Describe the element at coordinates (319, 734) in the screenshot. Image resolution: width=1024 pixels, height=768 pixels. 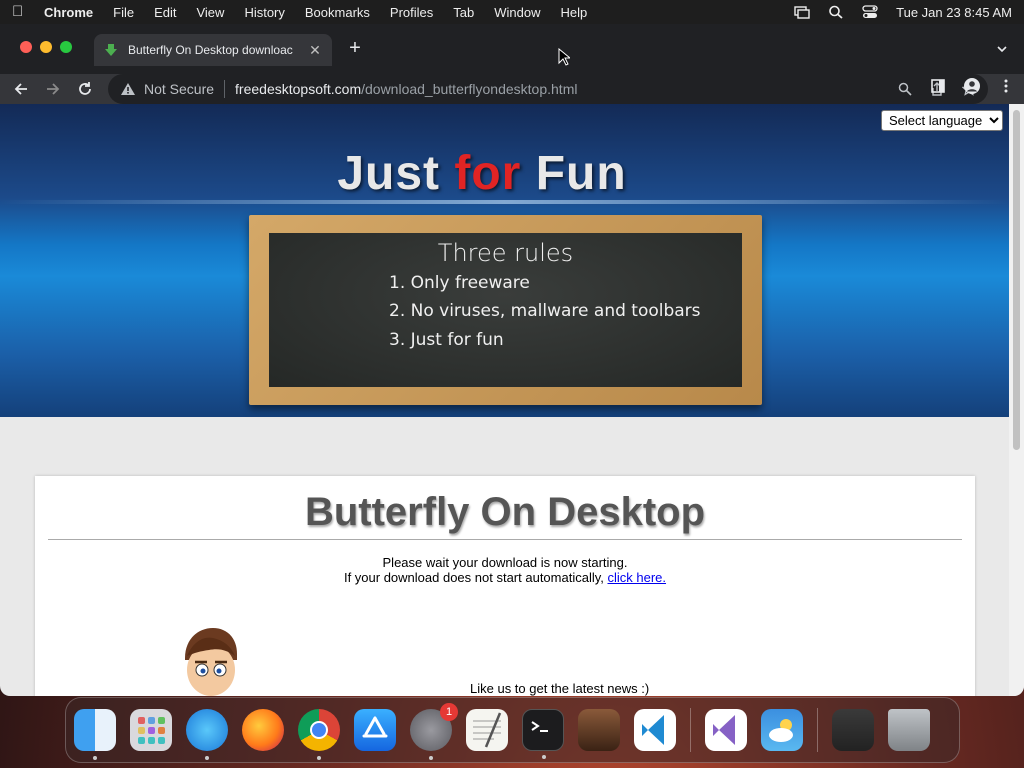
I see `chrome-icon` at that location.